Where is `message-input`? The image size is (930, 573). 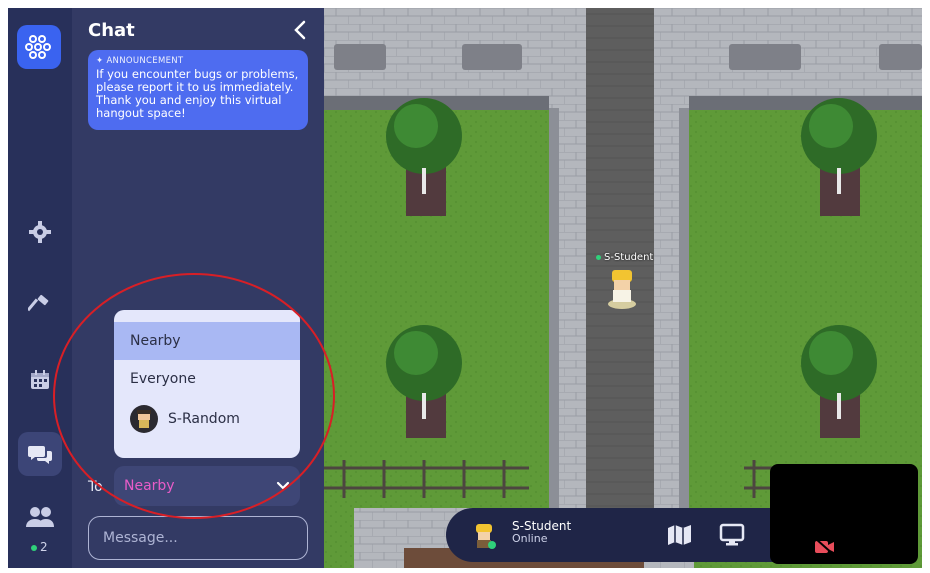
message-input is located at coordinates (198, 538).